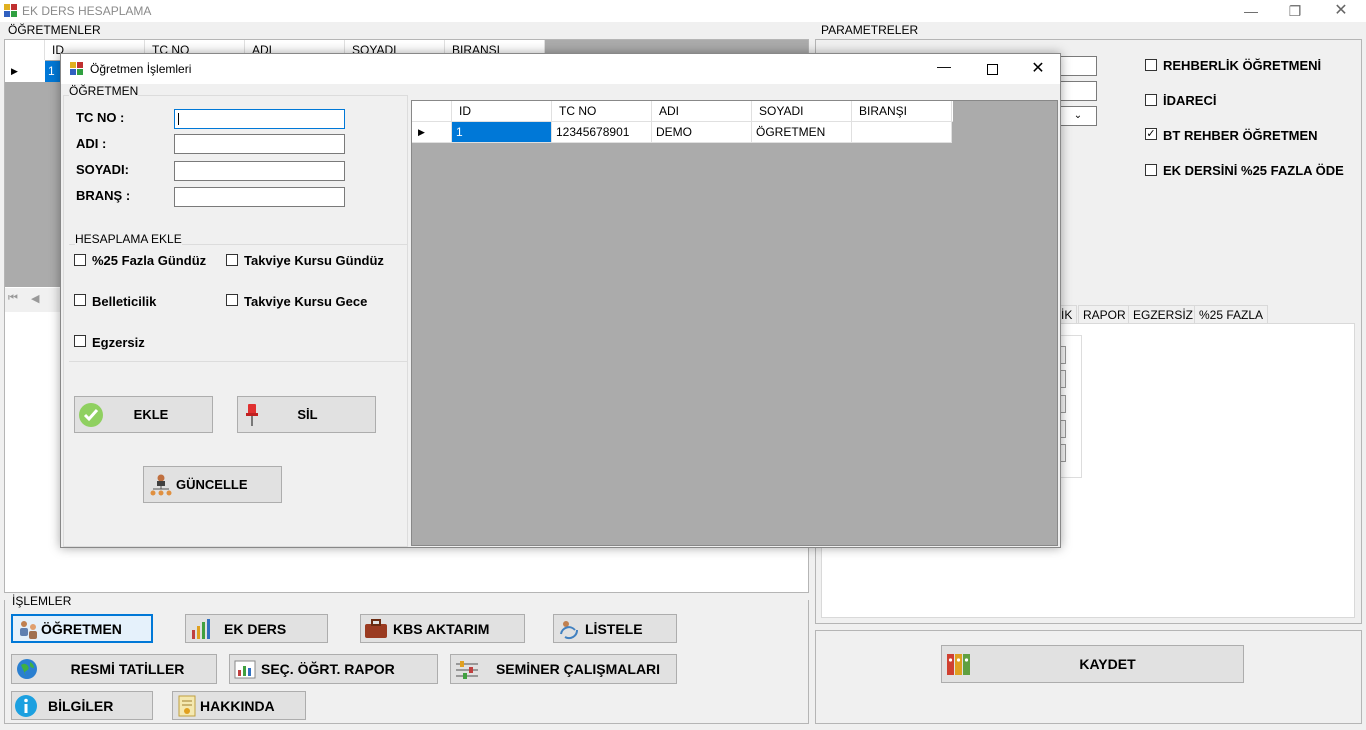  I want to click on tab-egzersiz: EGZERSİZ, so click(1163, 314).